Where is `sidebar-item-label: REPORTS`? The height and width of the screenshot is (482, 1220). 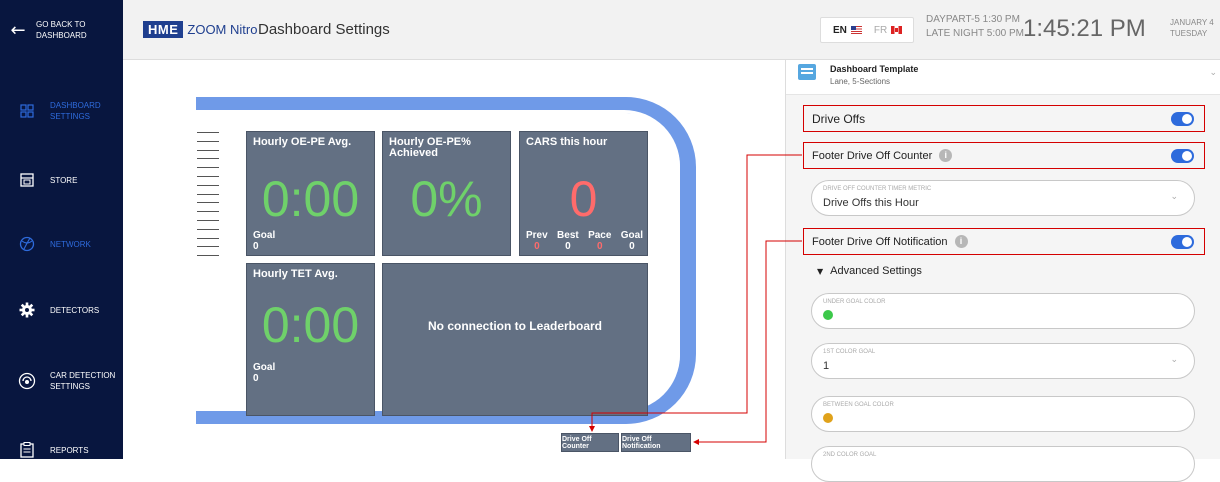 sidebar-item-label: REPORTS is located at coordinates (69, 450).